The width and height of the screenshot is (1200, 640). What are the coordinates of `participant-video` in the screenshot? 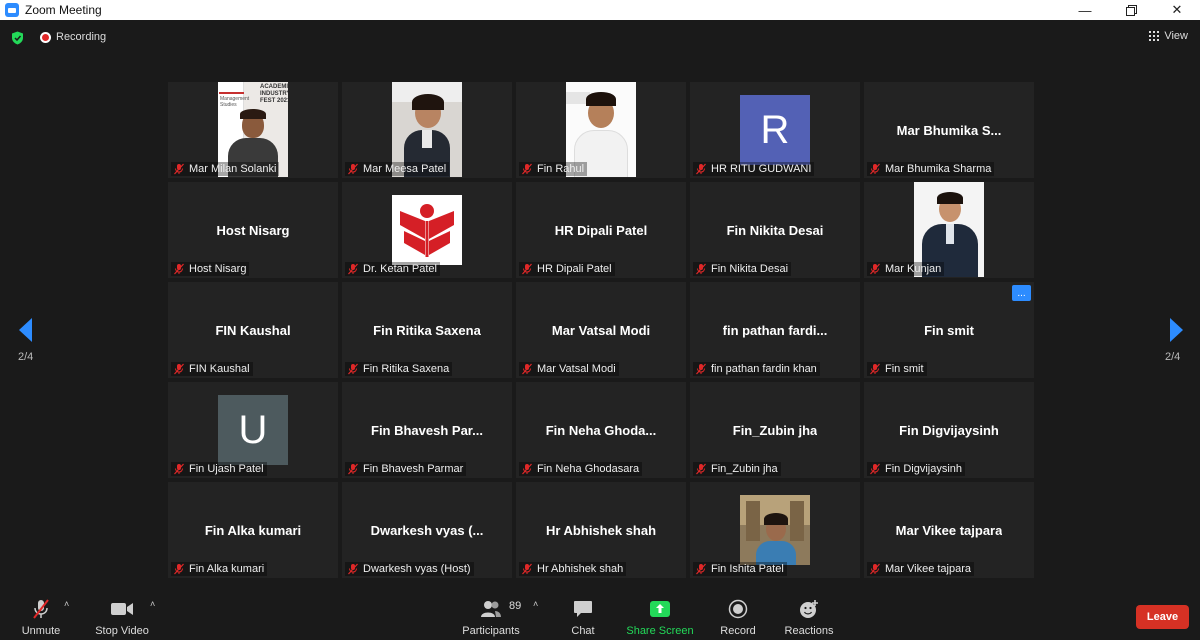 It's located at (775, 530).